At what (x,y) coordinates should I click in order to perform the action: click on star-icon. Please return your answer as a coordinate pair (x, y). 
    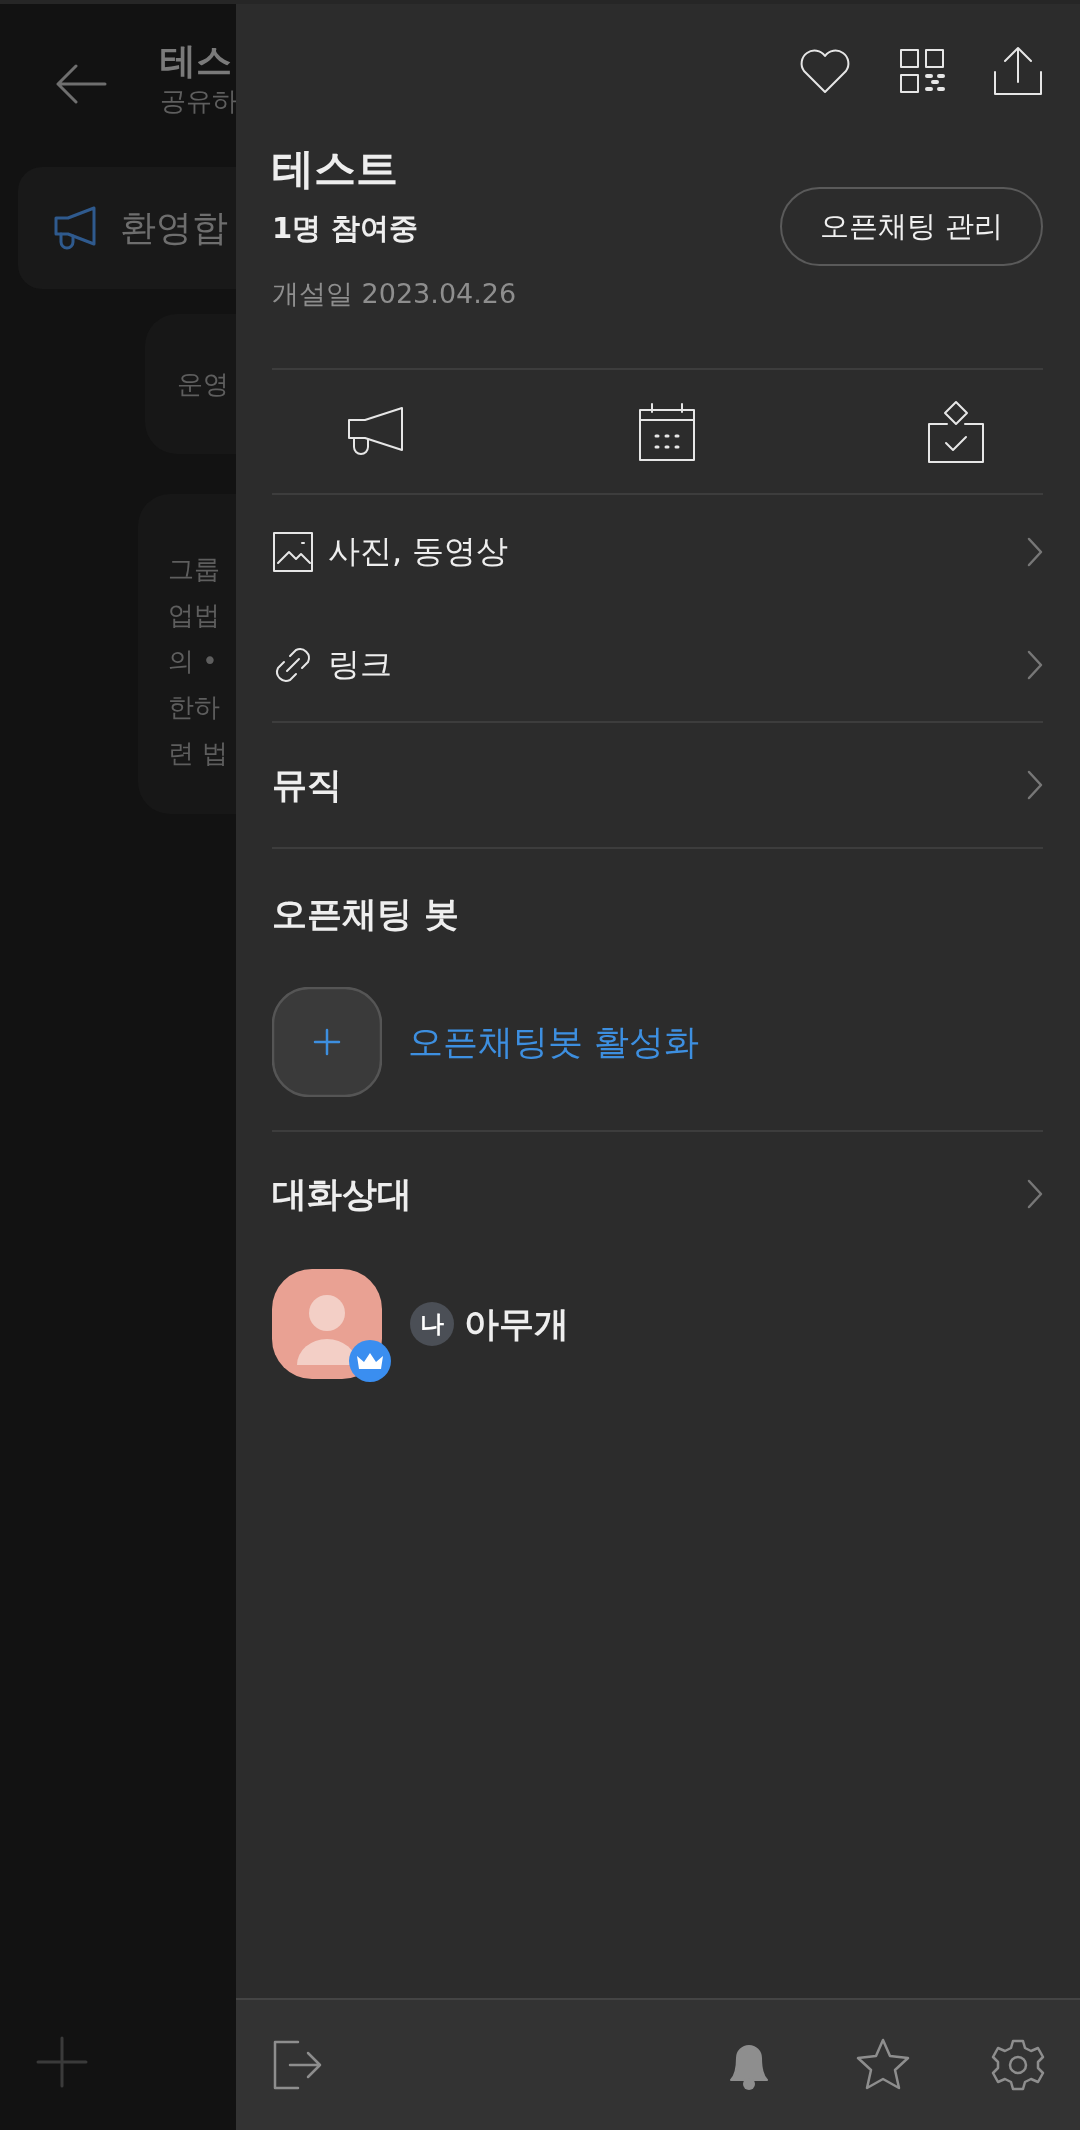
    Looking at the image, I should click on (883, 2065).